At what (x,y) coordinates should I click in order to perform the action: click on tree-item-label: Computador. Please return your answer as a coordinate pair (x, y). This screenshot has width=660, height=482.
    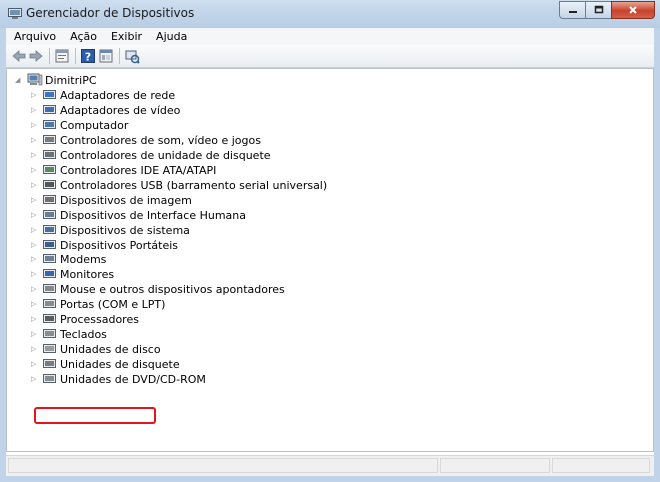
    Looking at the image, I should click on (94, 125).